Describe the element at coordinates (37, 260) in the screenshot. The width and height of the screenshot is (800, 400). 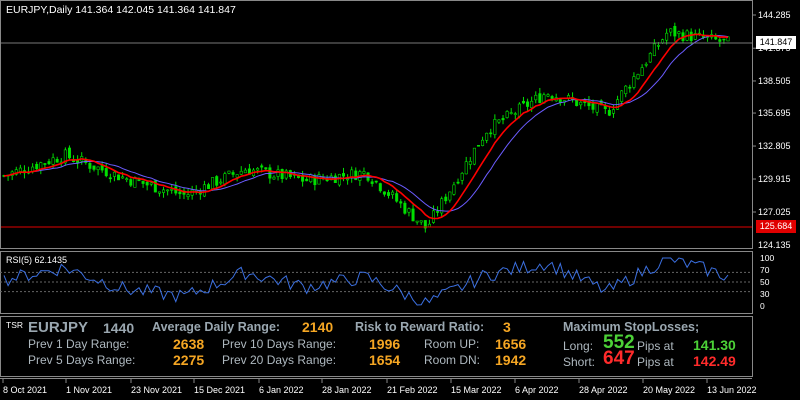
I see `rsi-label: RSI(5) 62.1435` at that location.